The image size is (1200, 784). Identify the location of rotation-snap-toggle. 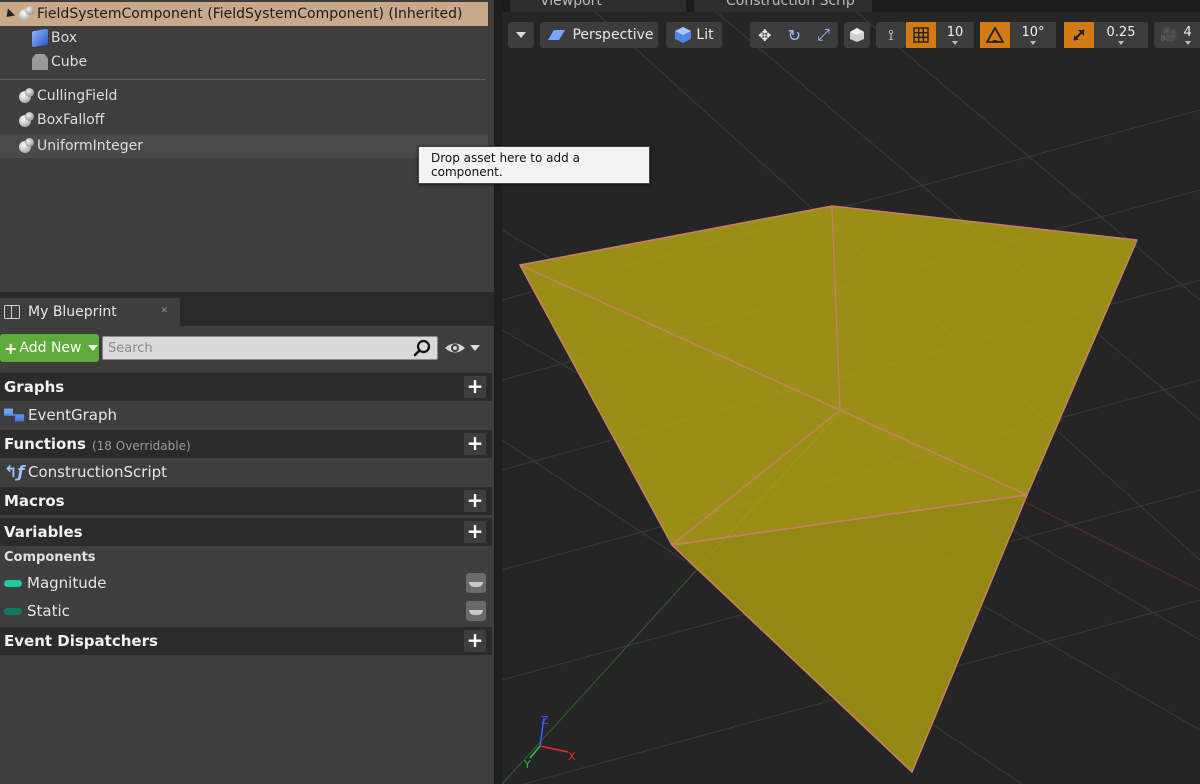
(995, 35).